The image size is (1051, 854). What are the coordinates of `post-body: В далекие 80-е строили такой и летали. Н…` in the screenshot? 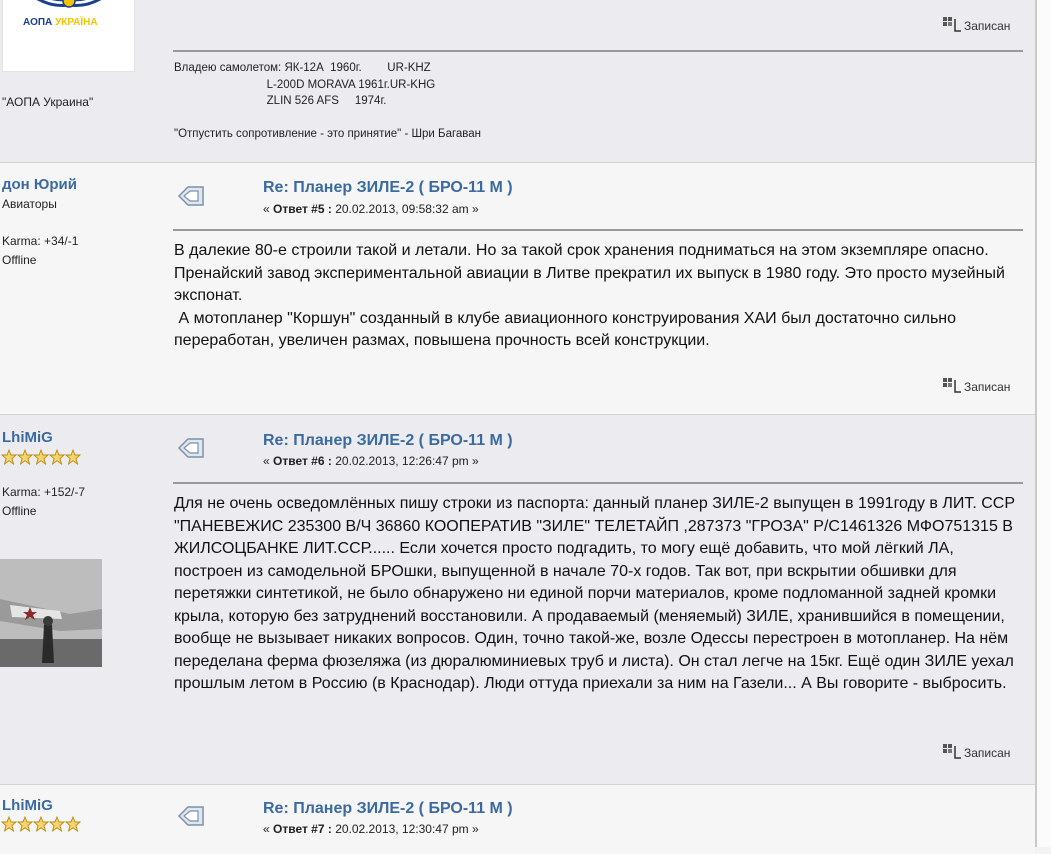 It's located at (589, 295).